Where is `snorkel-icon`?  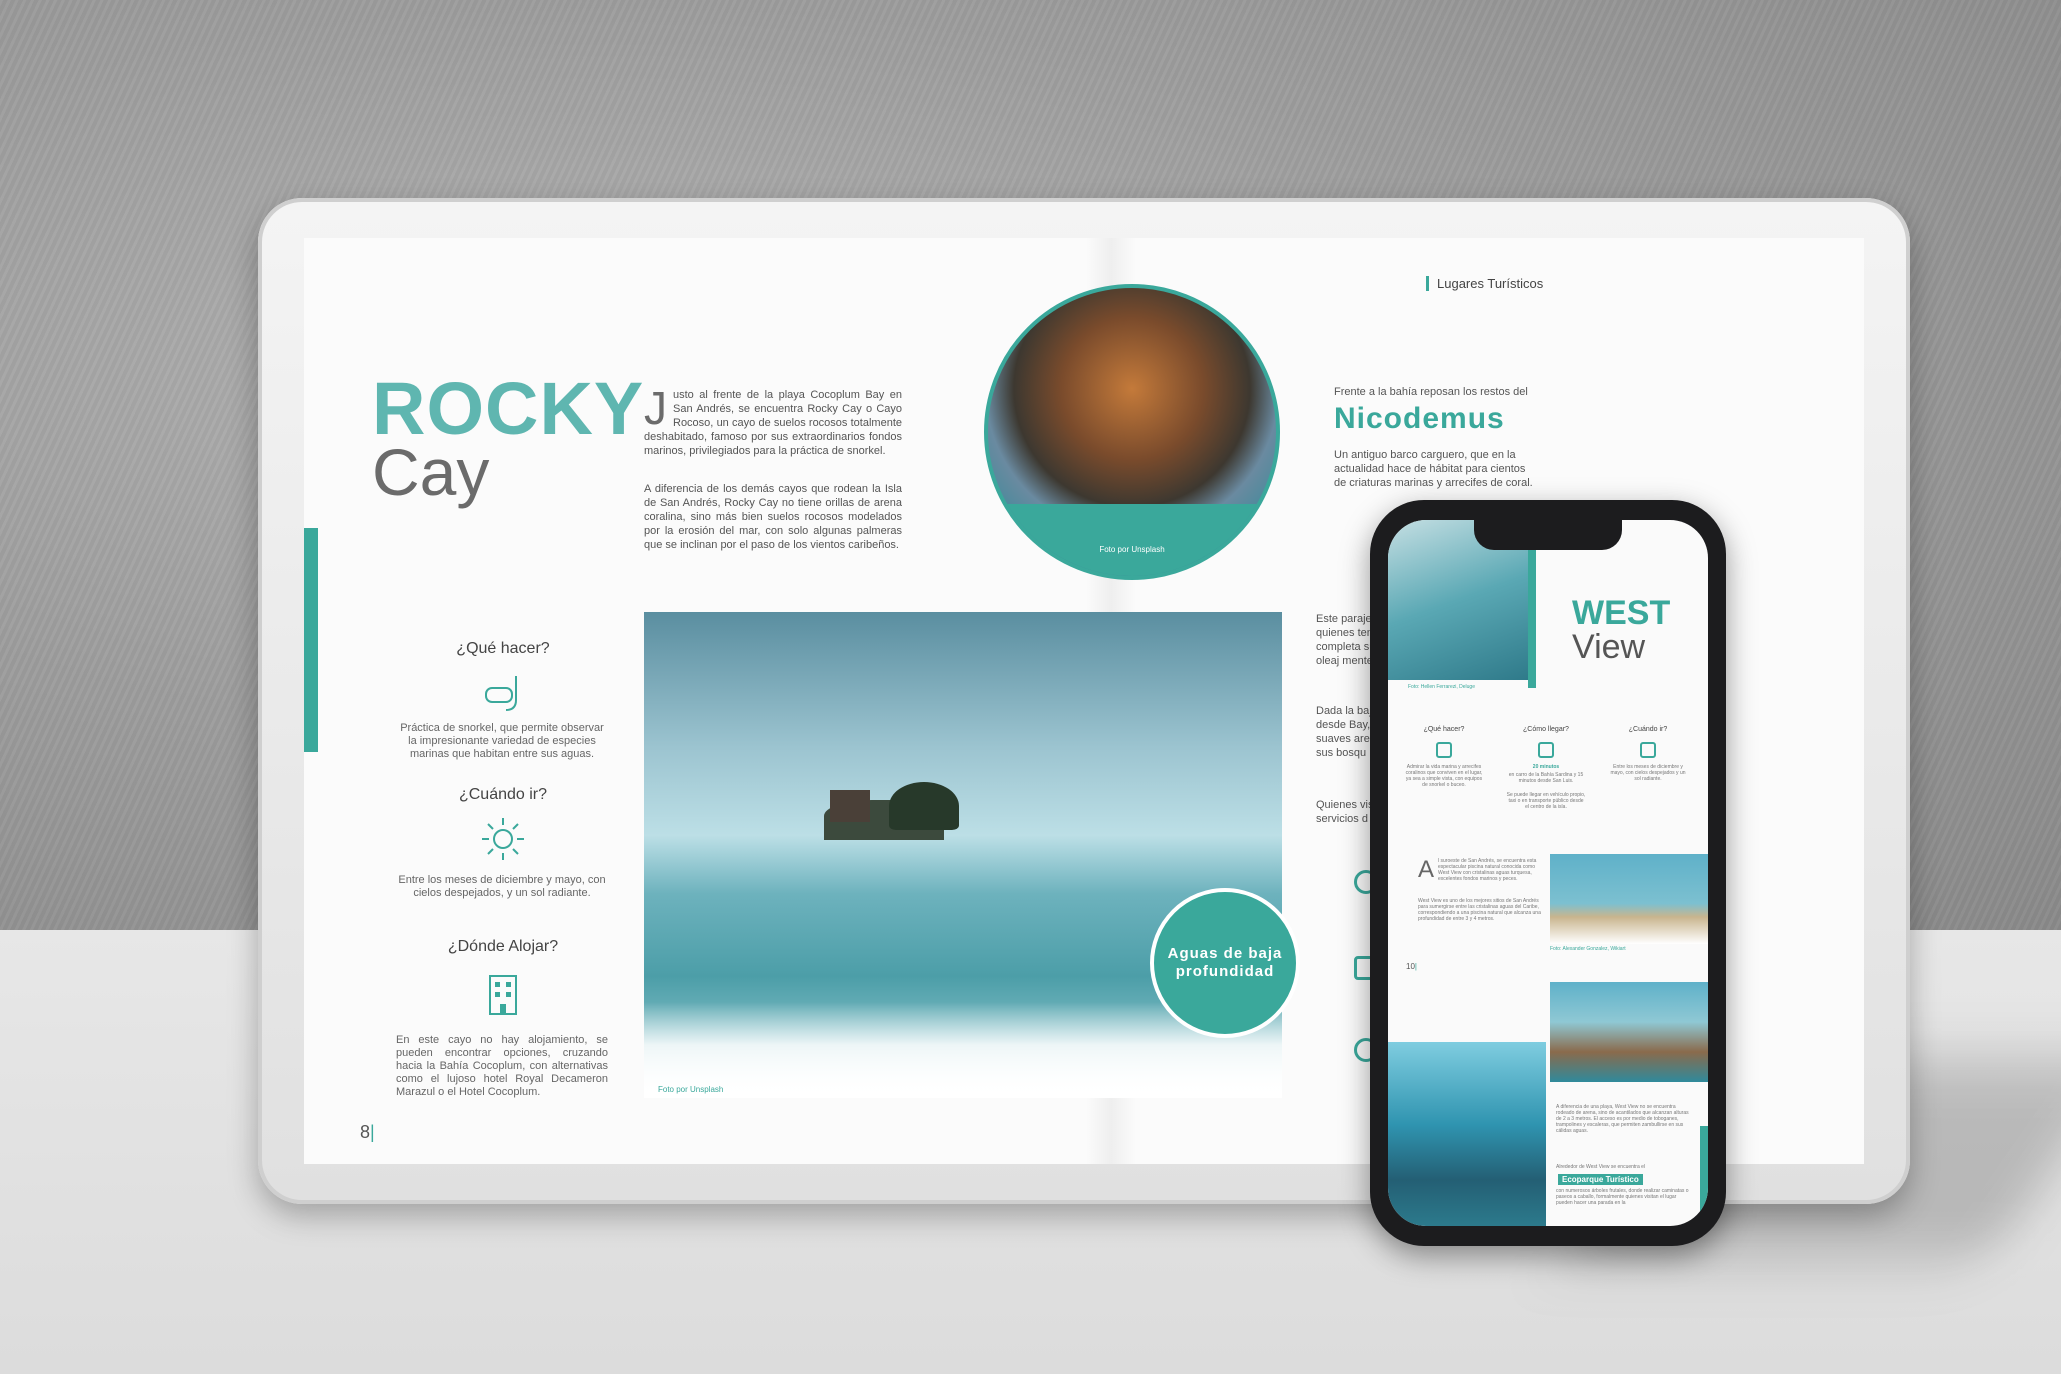 snorkel-icon is located at coordinates (501, 693).